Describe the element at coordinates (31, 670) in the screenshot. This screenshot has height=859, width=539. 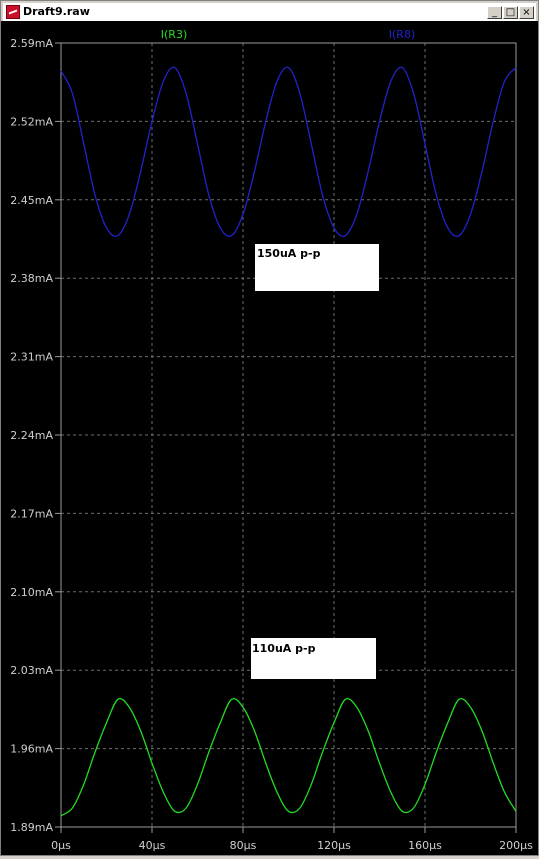
I see `y-tick-label: 2.03mA` at that location.